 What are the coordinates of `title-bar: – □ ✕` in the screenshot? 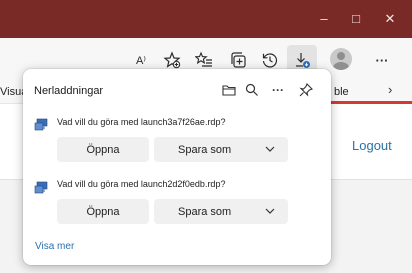 It's located at (206, 19).